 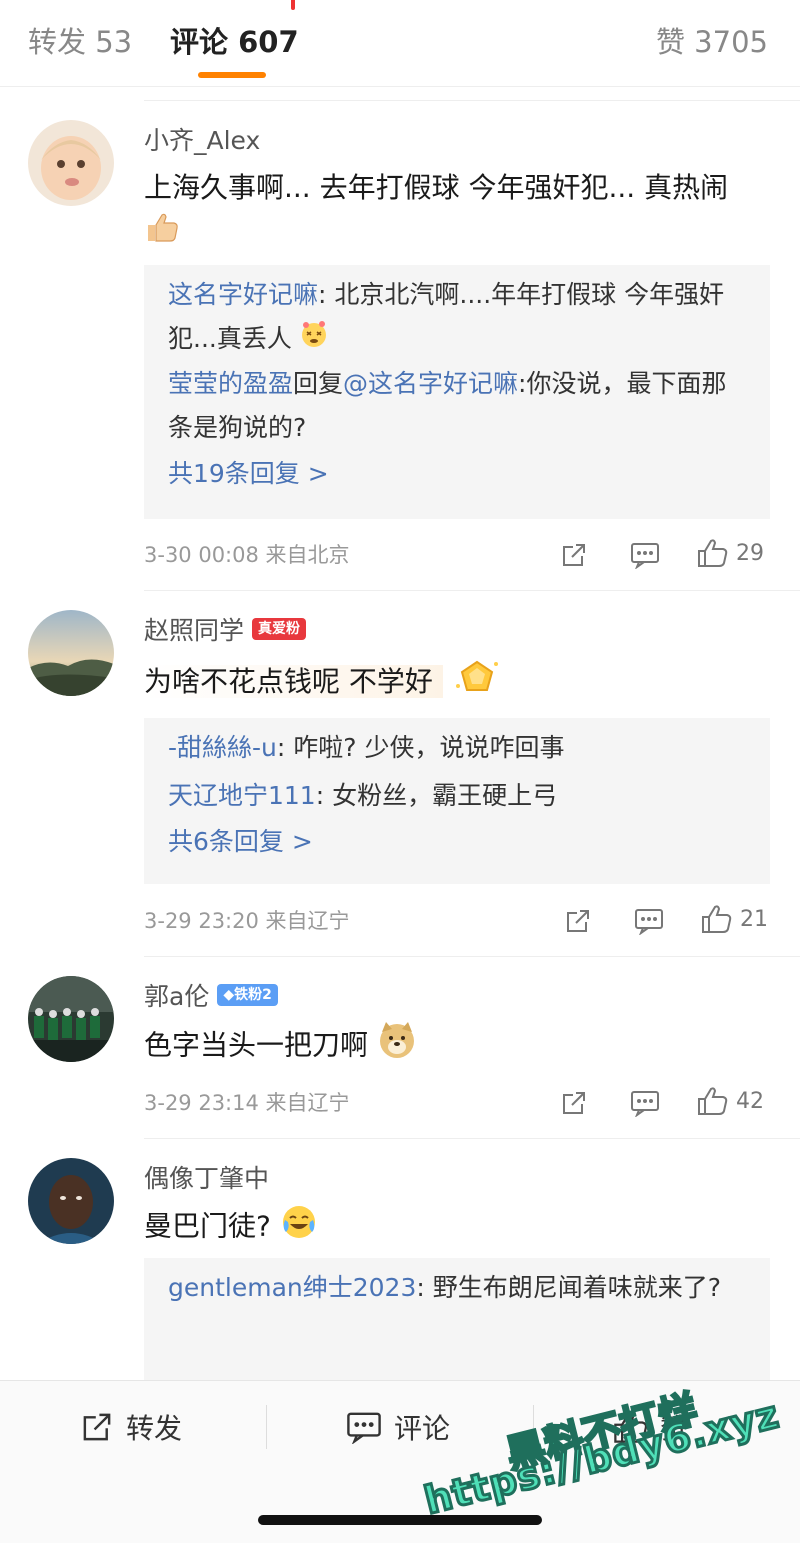 What do you see at coordinates (457, 1323) in the screenshot?
I see `reply-box: gentleman绅士2023: 野生布朗尼闻着味就来了?` at bounding box center [457, 1323].